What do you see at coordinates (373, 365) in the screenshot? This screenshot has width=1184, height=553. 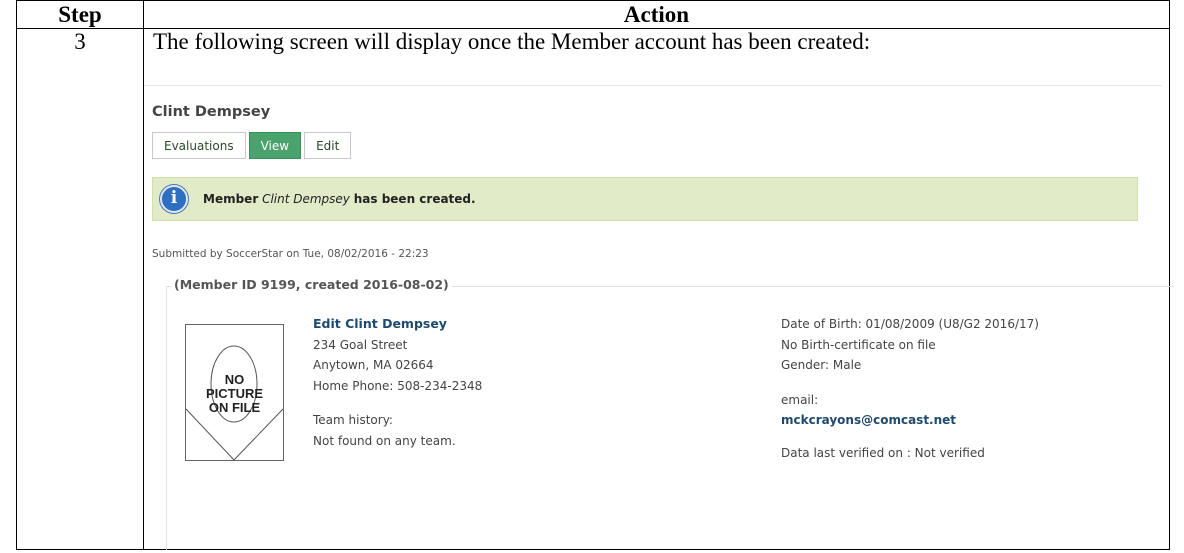 I see `address-line-2: Anytown, MA 02664` at bounding box center [373, 365].